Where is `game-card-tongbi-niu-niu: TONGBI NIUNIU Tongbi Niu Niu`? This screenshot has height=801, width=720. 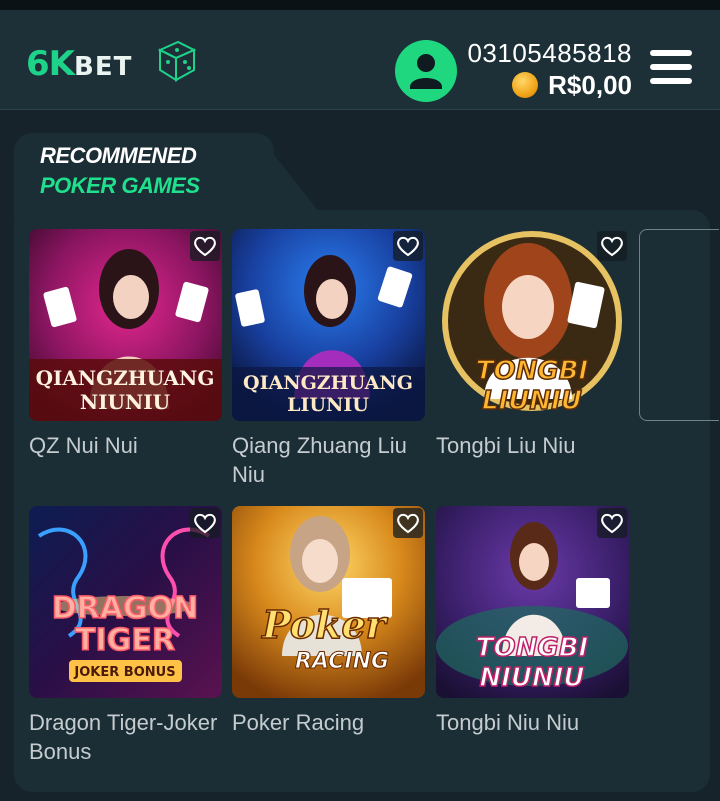
game-card-tongbi-niu-niu: TONGBI NIUNIU Tongbi Niu Niu is located at coordinates (532, 621).